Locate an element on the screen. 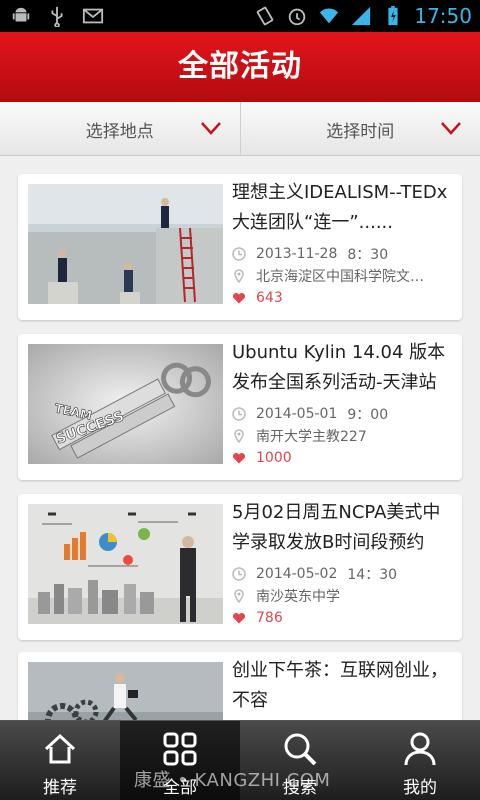  tab-all-label: 全部 is located at coordinates (180, 788).